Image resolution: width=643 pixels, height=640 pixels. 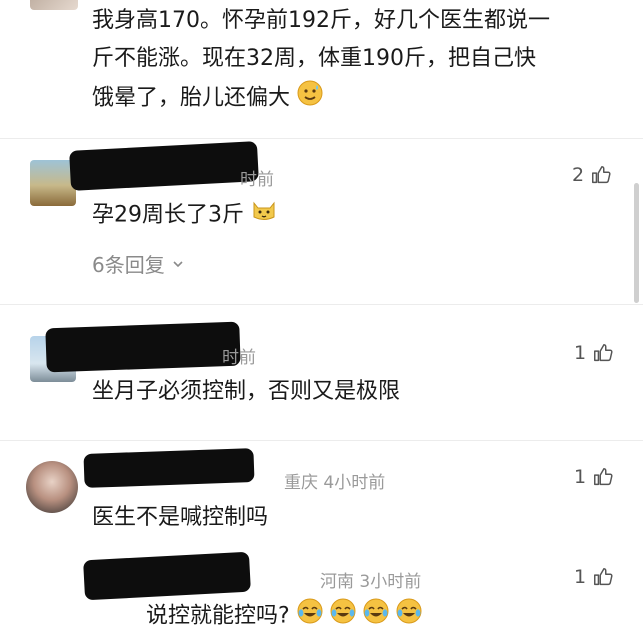 What do you see at coordinates (191, 98) in the screenshot?
I see `comment-text: 饿晕了，胎儿还偏大` at bounding box center [191, 98].